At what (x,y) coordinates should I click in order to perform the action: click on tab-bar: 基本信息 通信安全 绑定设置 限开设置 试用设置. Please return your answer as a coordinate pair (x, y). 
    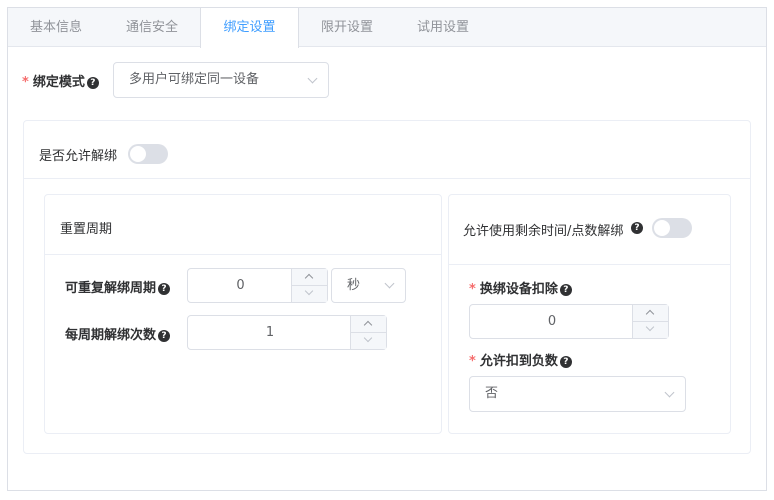
    Looking at the image, I should click on (387, 28).